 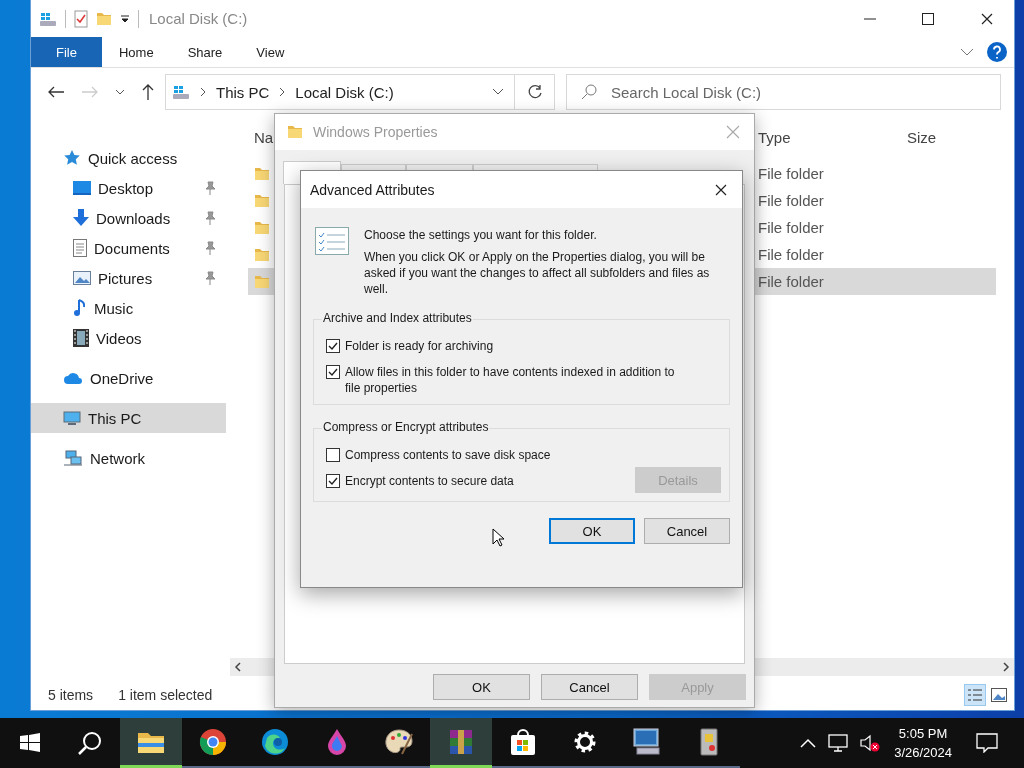 What do you see at coordinates (375, 132) in the screenshot?
I see `dialog-title: Windows Properties` at bounding box center [375, 132].